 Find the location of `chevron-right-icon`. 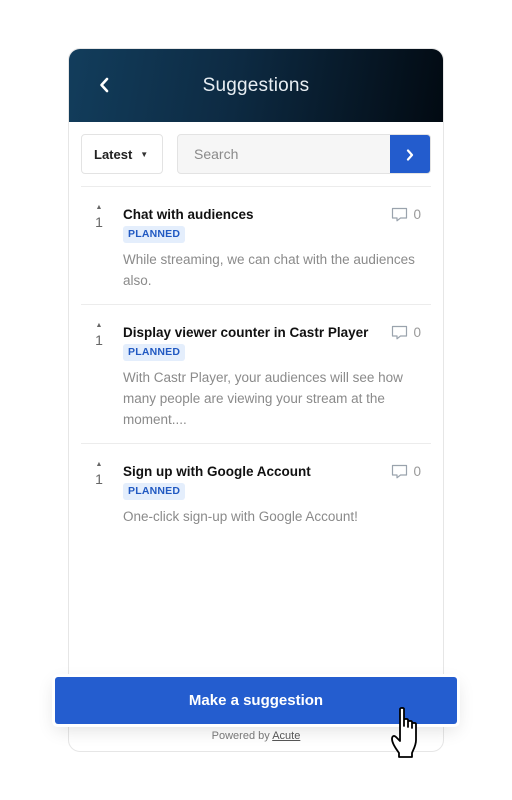

chevron-right-icon is located at coordinates (410, 155).